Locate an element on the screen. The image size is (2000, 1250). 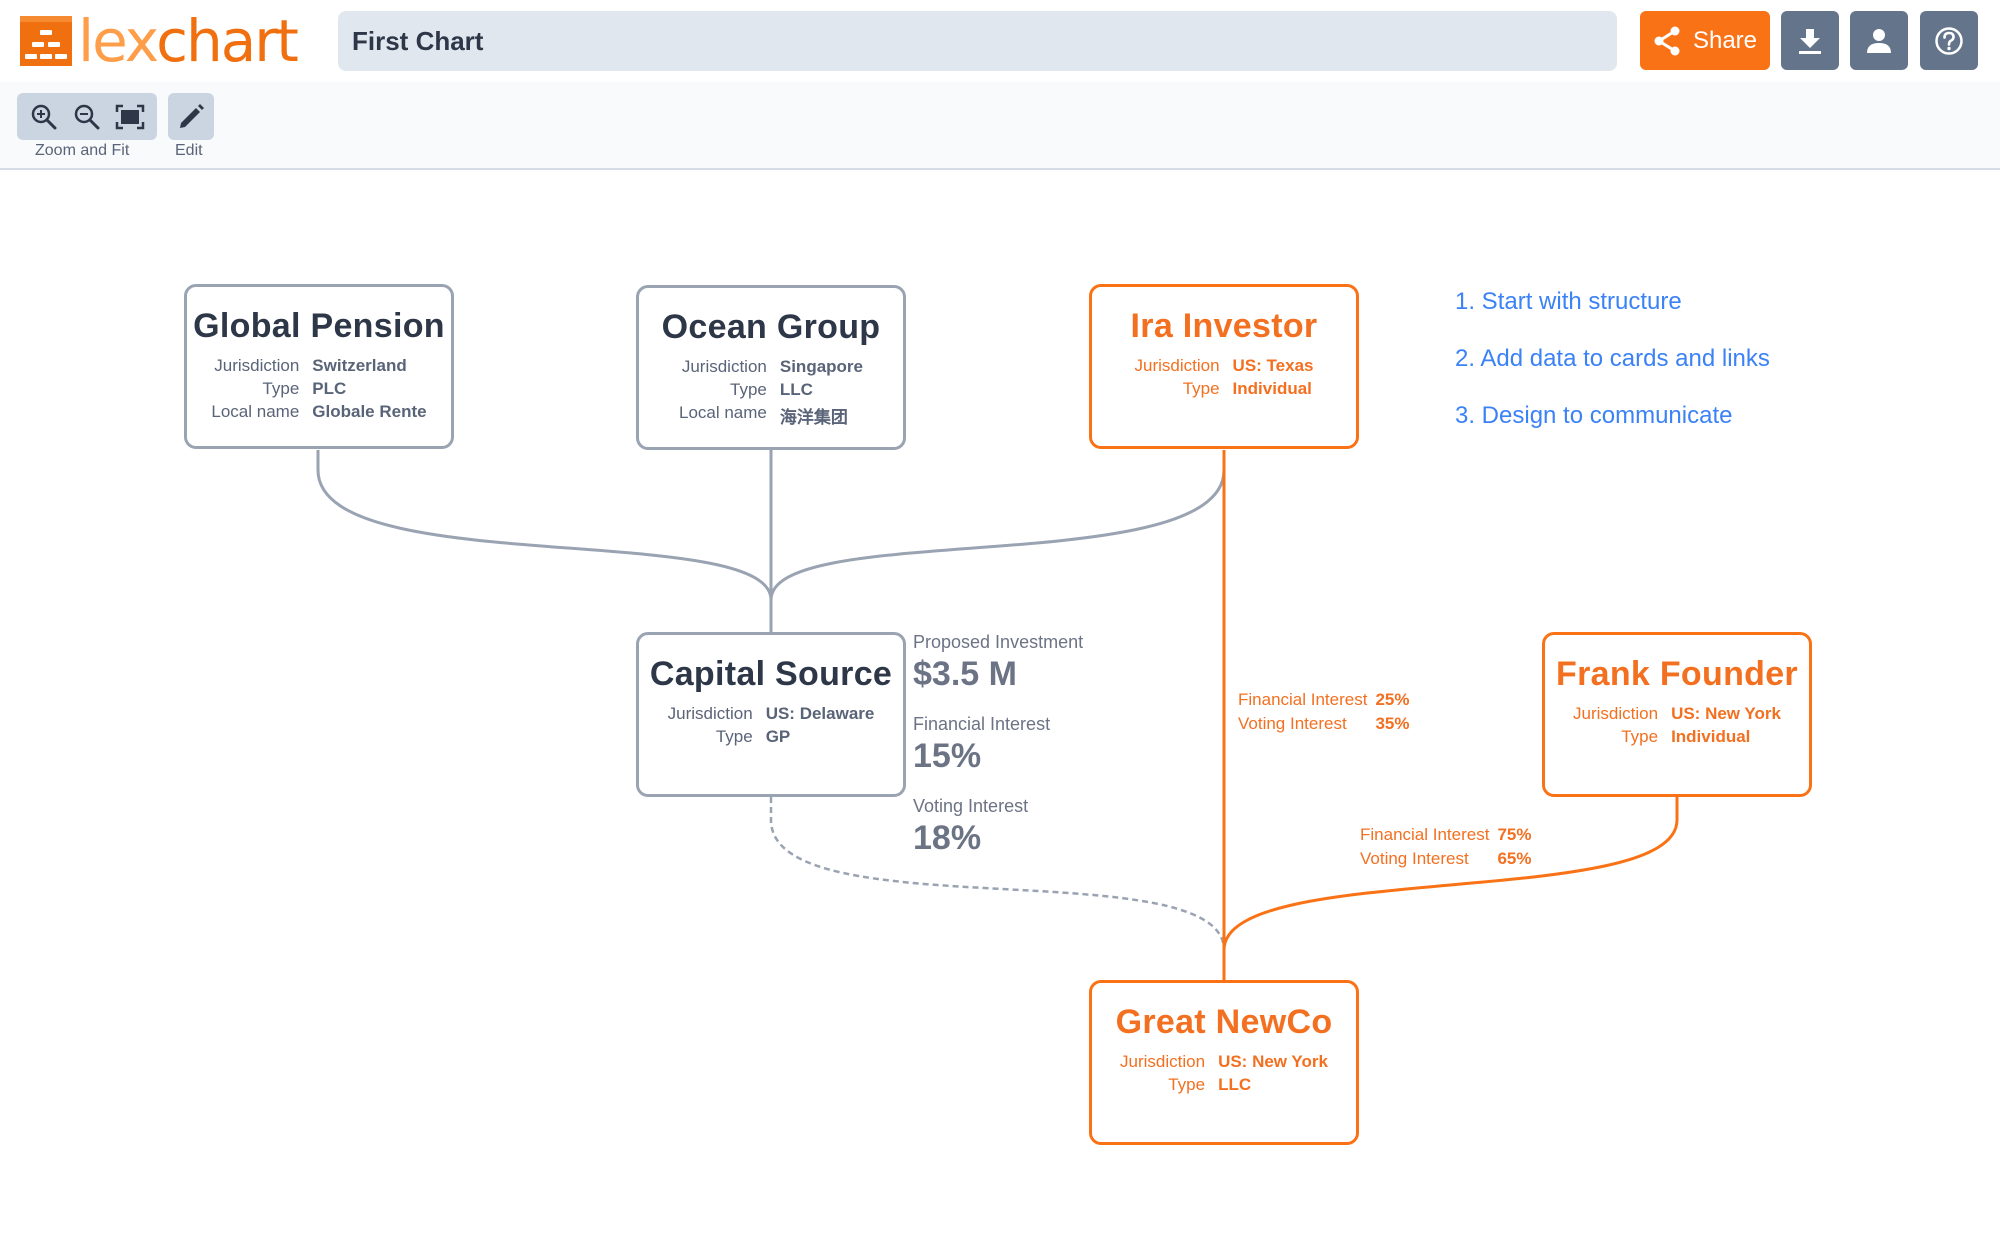
share-button: Share is located at coordinates (1705, 40).